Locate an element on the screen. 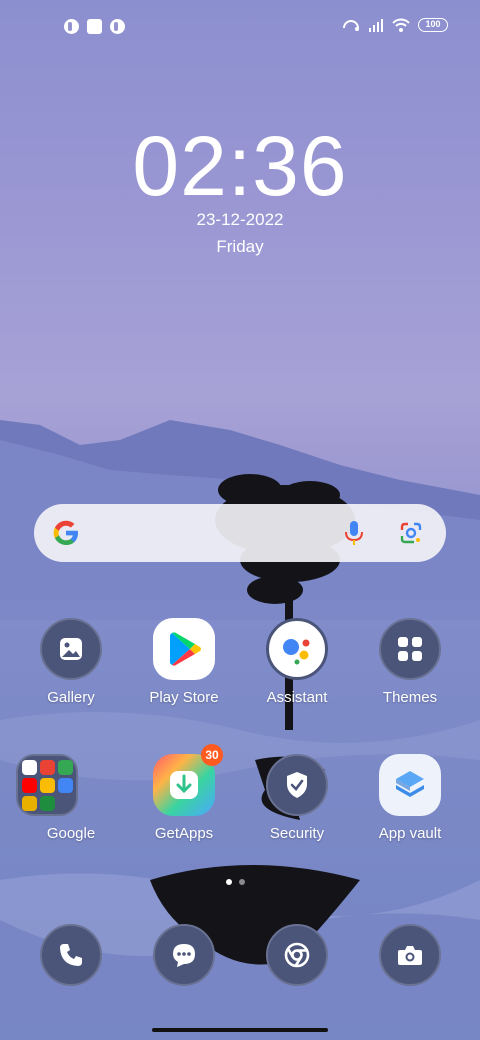  system-icons: 100 is located at coordinates (395, 25).